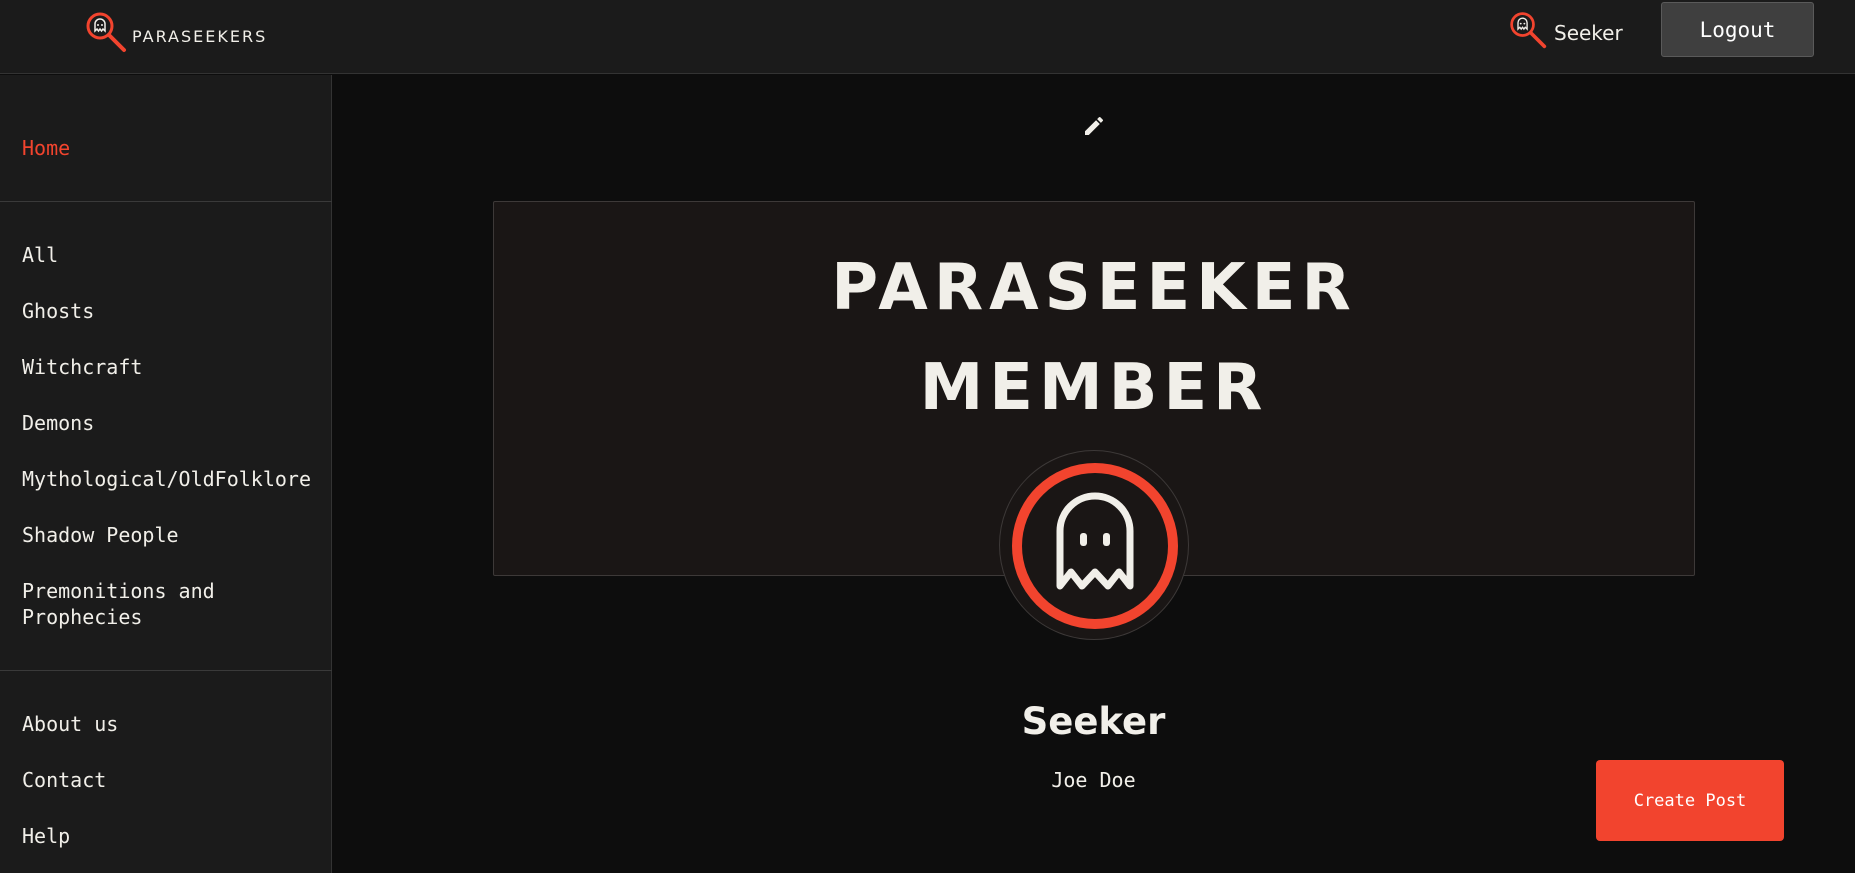 The width and height of the screenshot is (1855, 873). I want to click on sidebar-item-witchcraft: Witchcraft, so click(172, 367).